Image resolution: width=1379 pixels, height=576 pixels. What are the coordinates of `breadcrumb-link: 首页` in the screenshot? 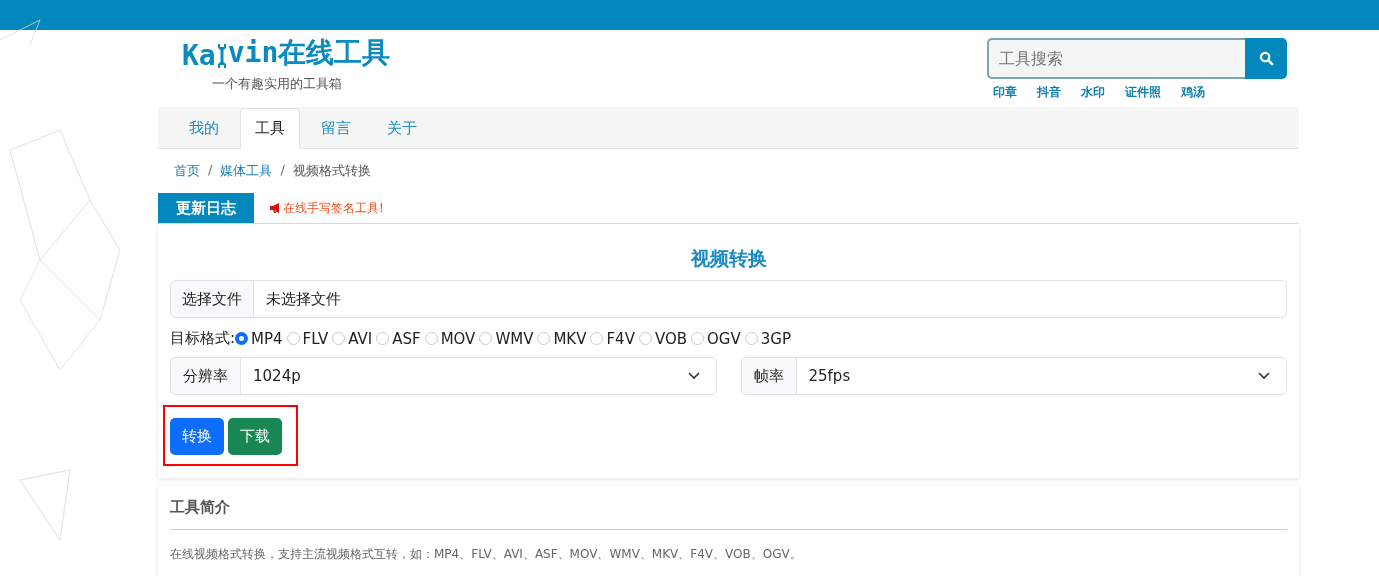 It's located at (187, 171).